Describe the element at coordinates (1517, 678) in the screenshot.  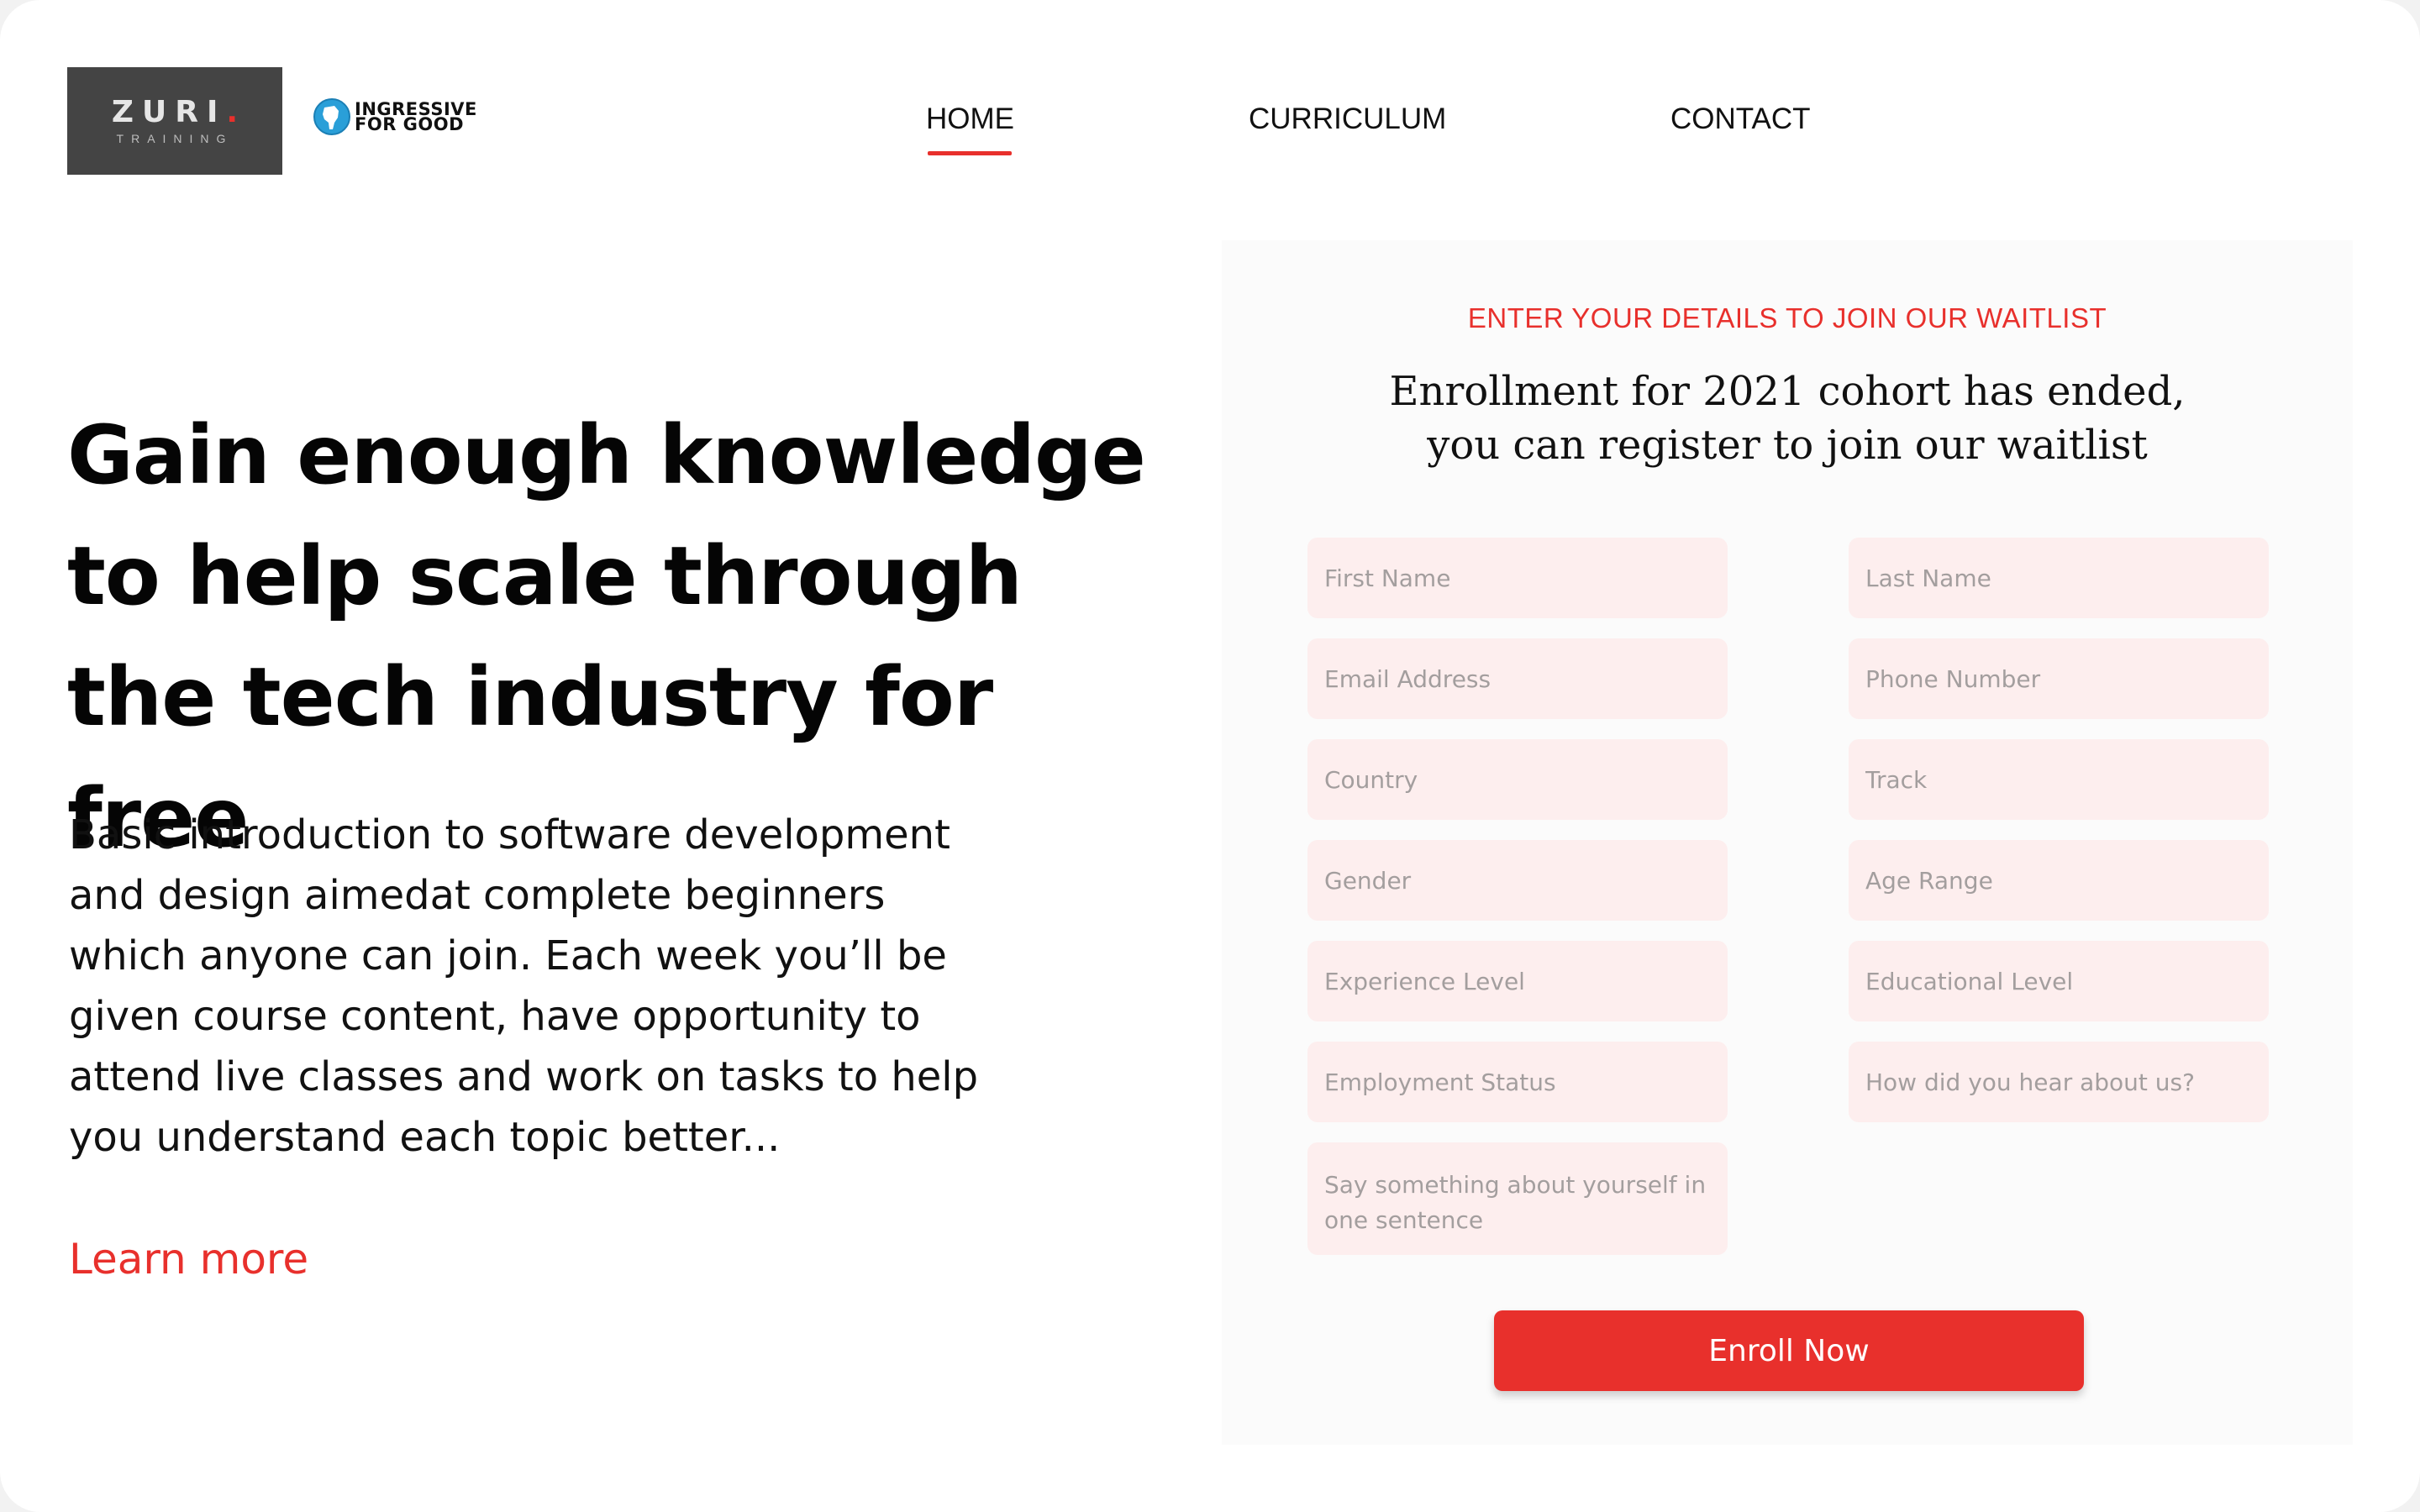
I see `email-input` at that location.